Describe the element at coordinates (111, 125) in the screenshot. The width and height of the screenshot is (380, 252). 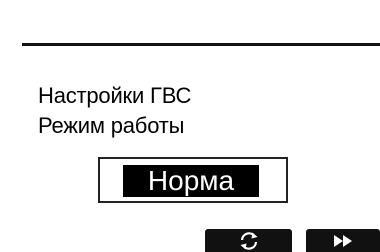
I see `parameter-label: Режим работы` at that location.